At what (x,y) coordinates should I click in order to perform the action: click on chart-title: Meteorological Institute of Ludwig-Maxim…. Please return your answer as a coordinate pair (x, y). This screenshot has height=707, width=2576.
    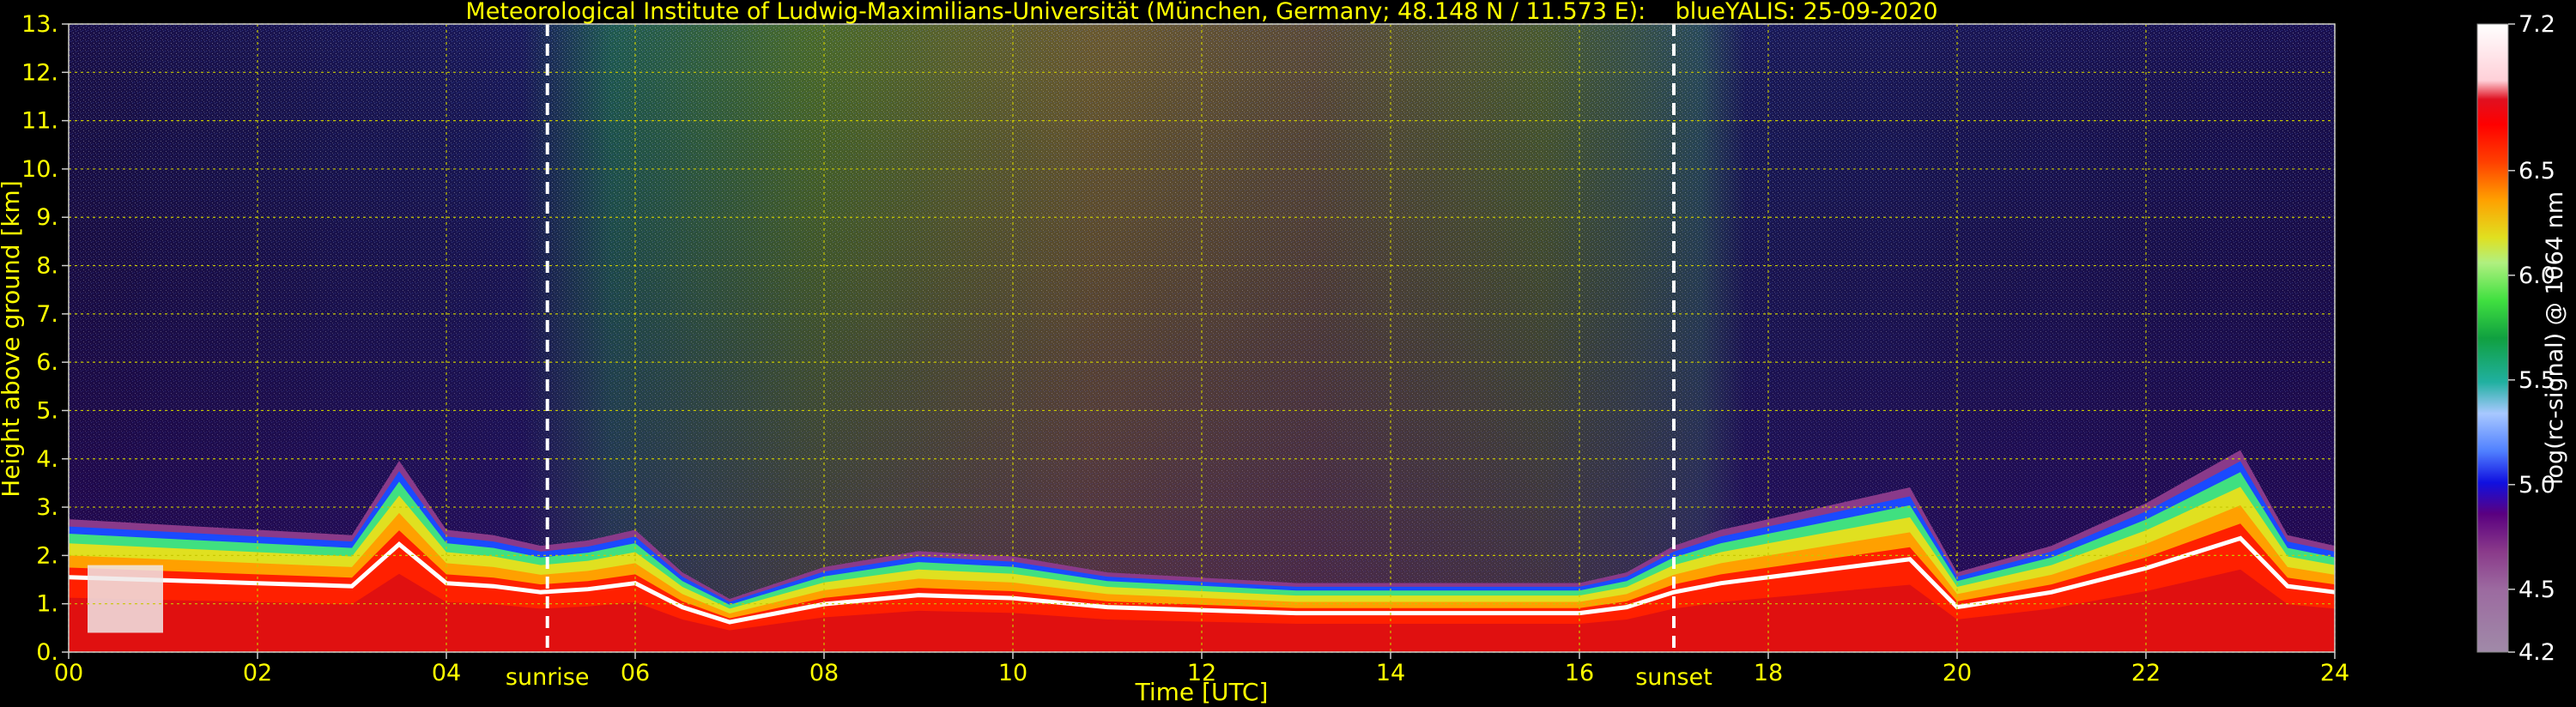
    Looking at the image, I should click on (1201, 12).